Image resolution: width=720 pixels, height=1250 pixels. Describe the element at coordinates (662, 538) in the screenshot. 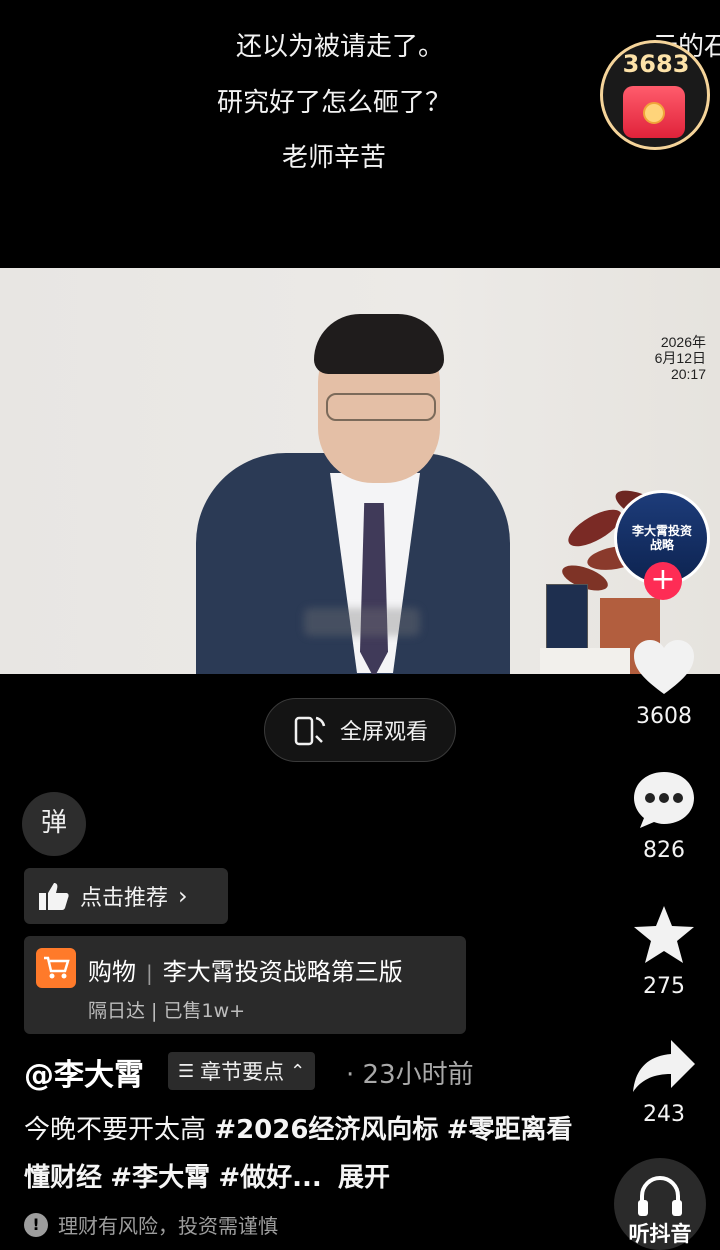

I see `avatar-book-title: 李大霄投资战略` at that location.